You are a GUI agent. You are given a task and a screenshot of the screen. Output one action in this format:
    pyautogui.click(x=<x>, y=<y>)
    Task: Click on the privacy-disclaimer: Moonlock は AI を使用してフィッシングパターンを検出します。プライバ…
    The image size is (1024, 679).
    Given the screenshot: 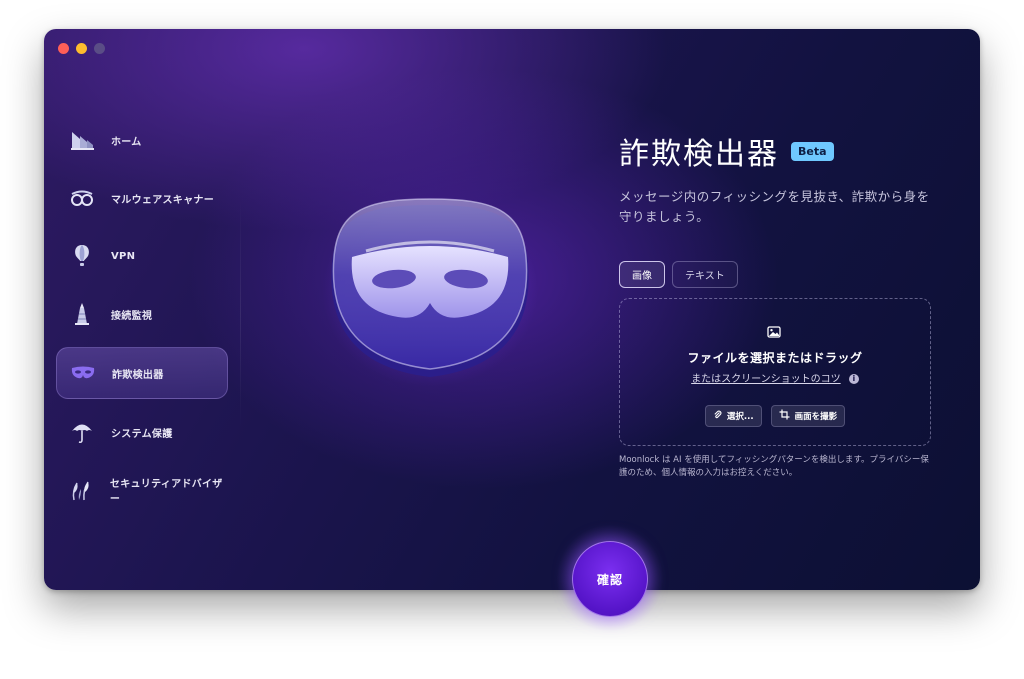 What is the action you would take?
    pyautogui.click(x=774, y=466)
    